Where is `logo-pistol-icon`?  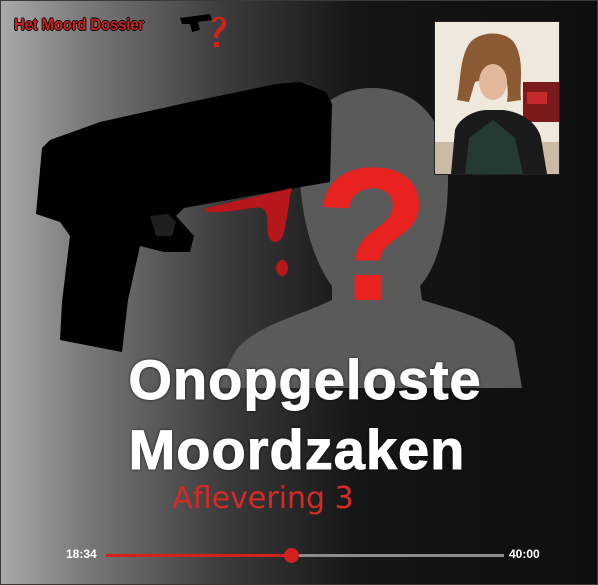
logo-pistol-icon is located at coordinates (203, 30).